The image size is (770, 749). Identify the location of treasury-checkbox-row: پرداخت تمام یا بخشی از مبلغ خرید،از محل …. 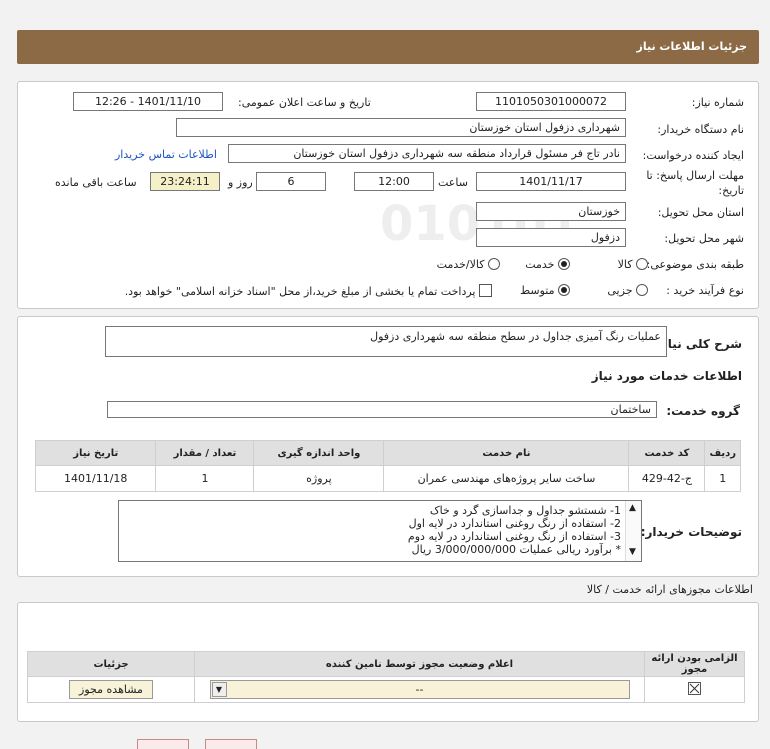
(308, 290).